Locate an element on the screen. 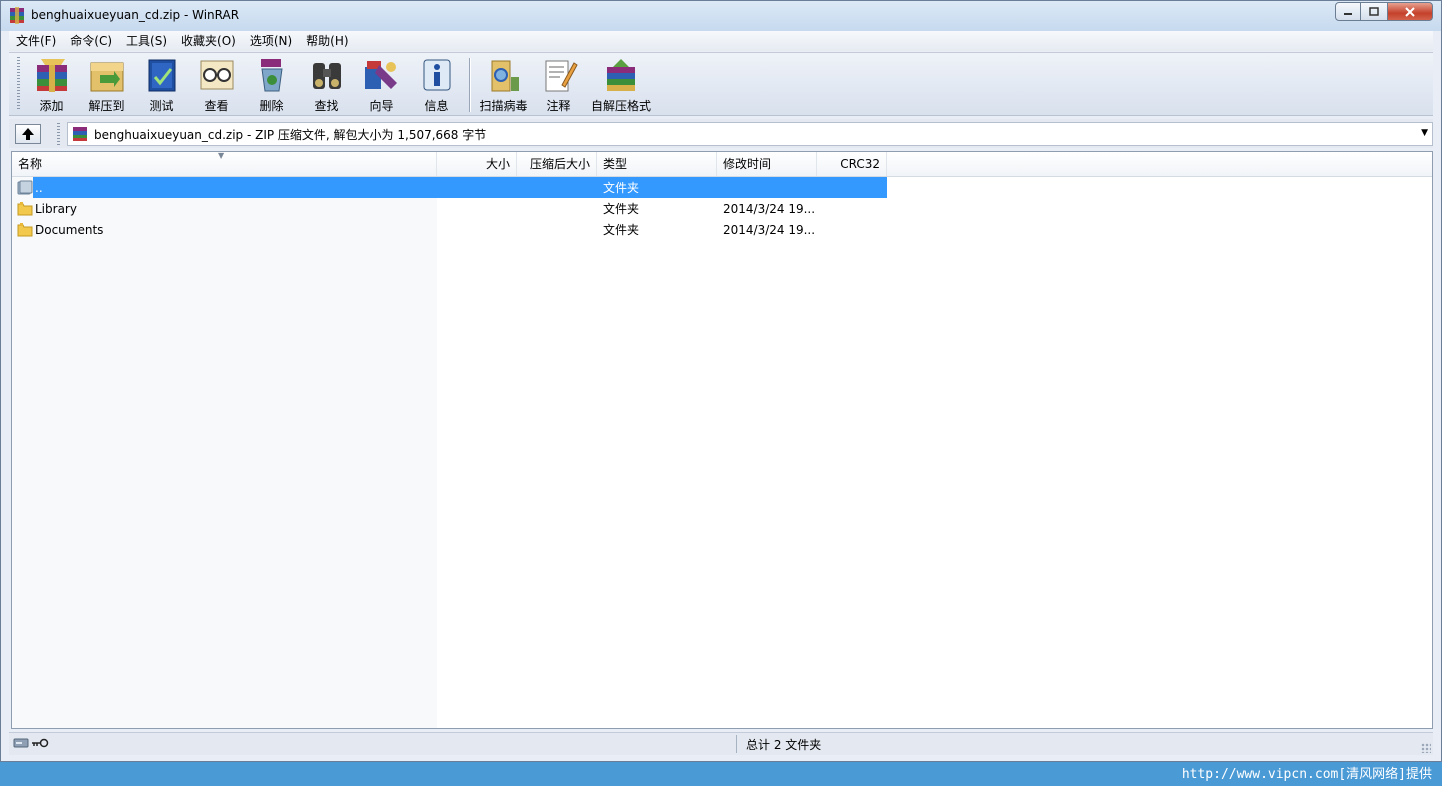 The width and height of the screenshot is (1442, 786). column-header-packed: 压缩后大小 is located at coordinates (557, 164).